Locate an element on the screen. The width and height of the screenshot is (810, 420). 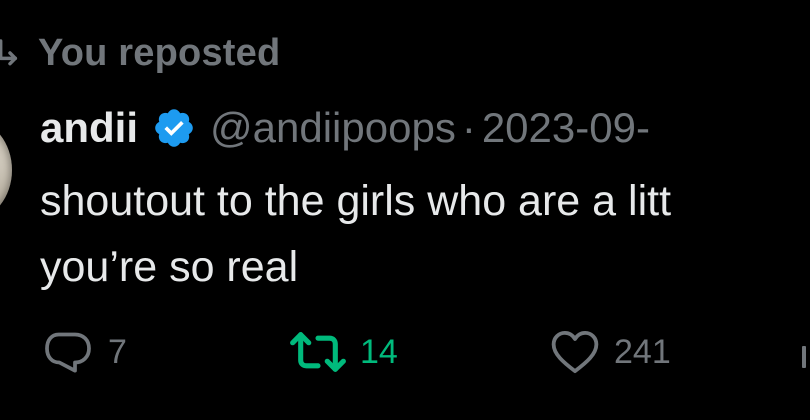
verified-badge-icon is located at coordinates (174, 128).